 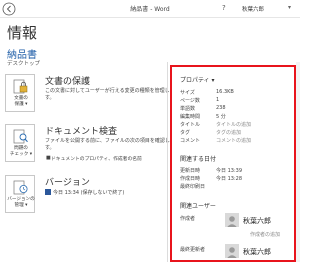 I want to click on magnifier-check-icon, so click(x=20, y=136).